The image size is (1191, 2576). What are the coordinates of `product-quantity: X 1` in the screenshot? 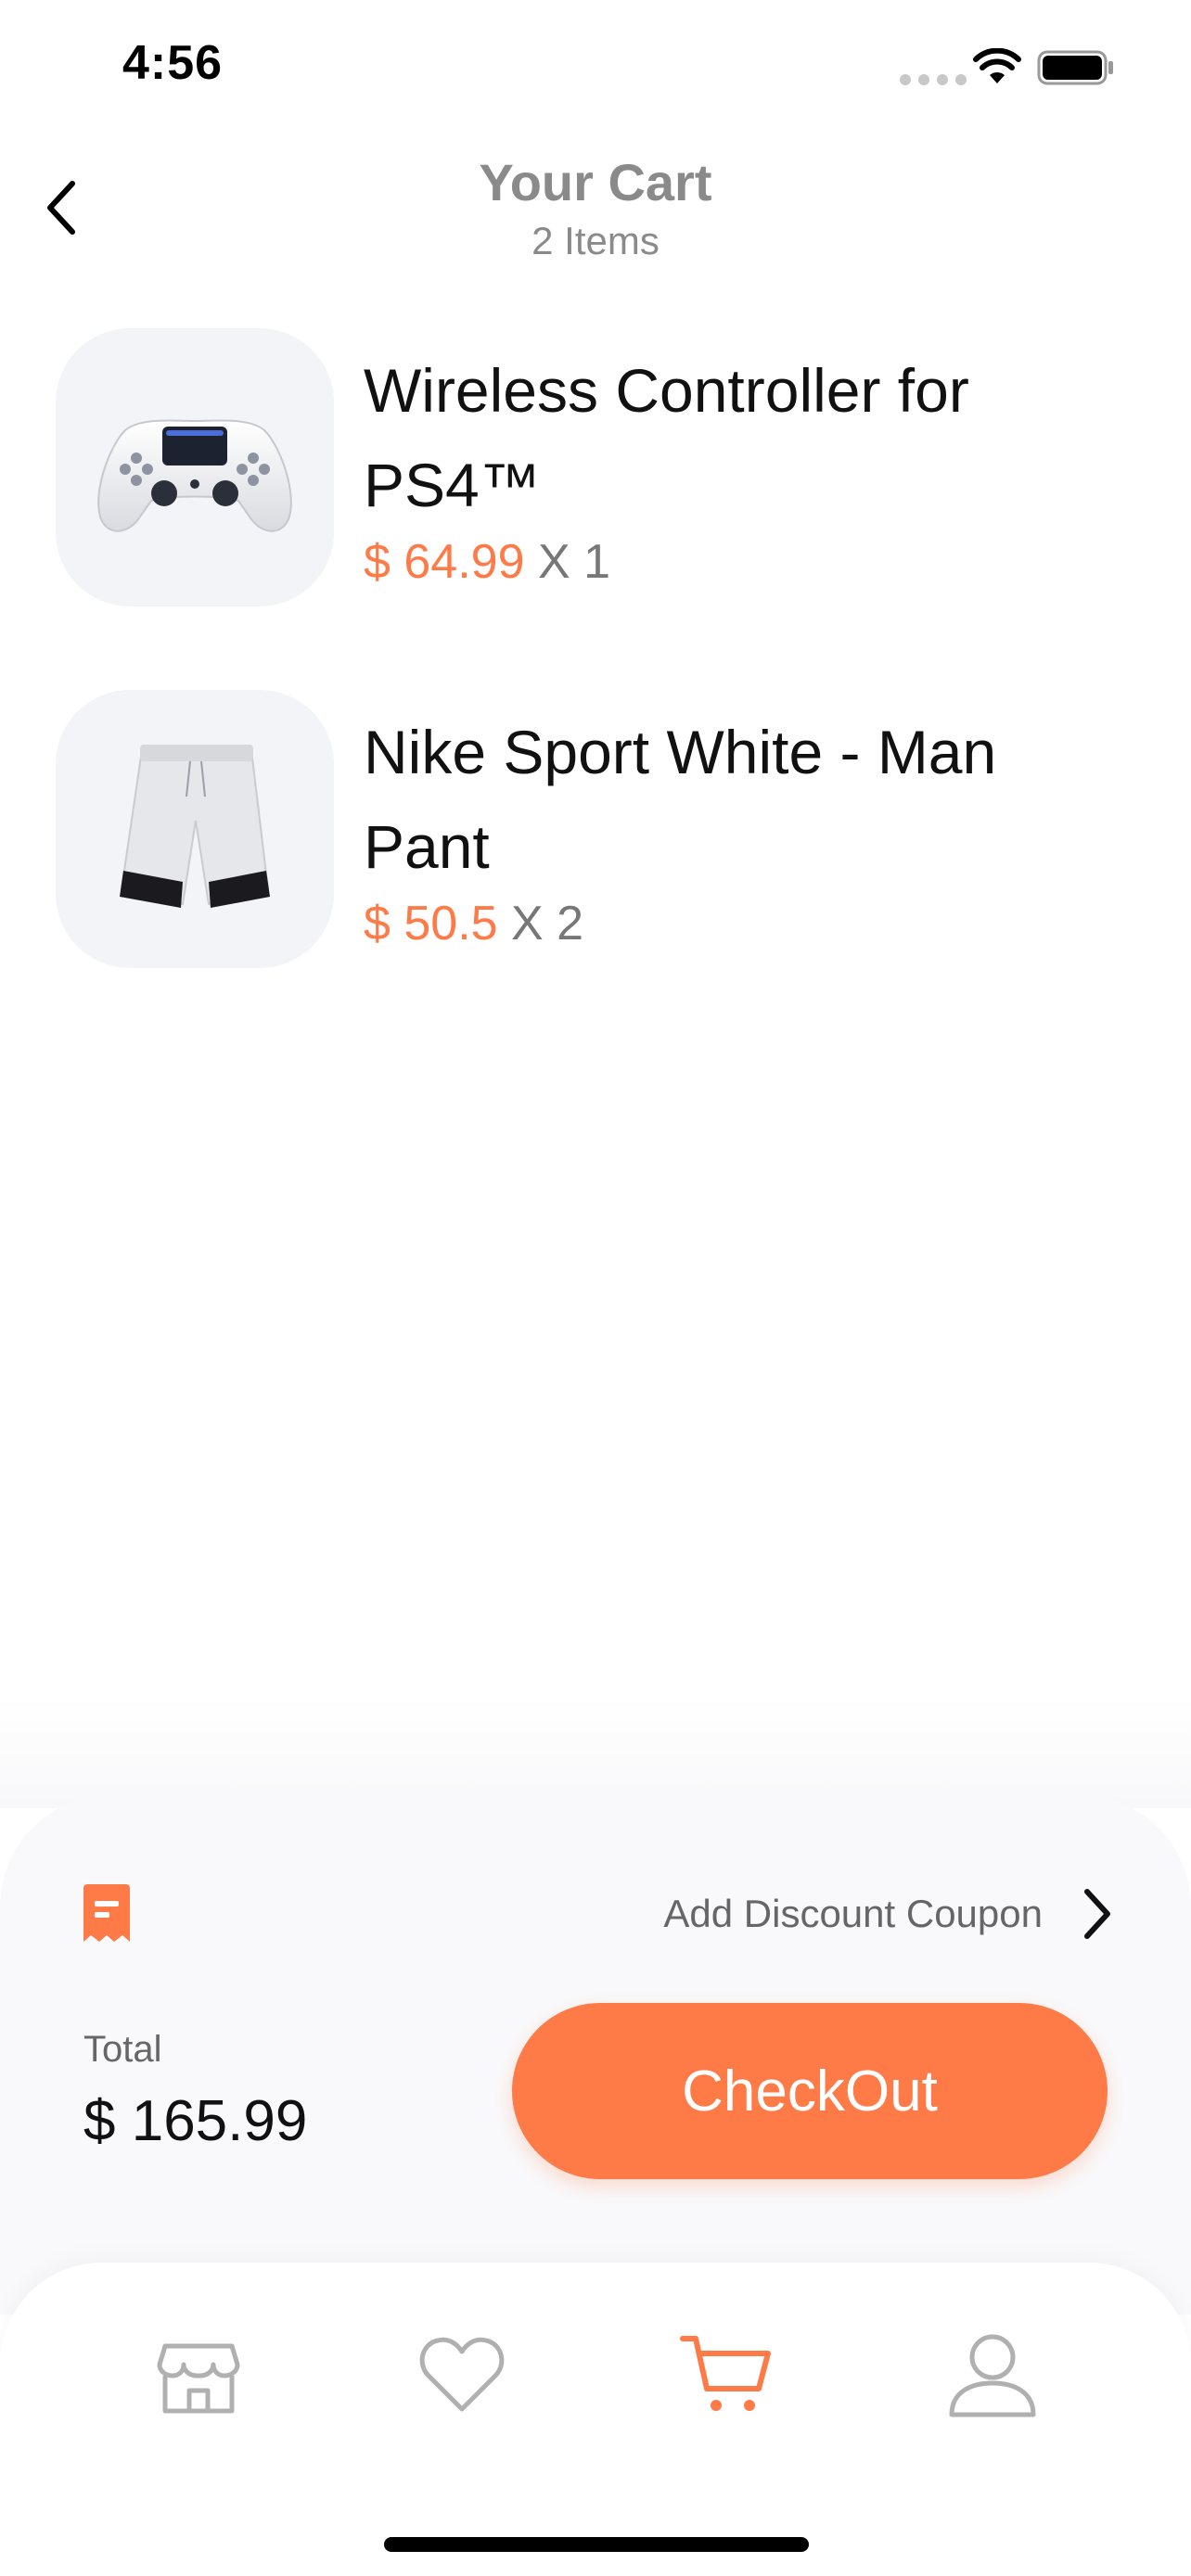 It's located at (574, 562).